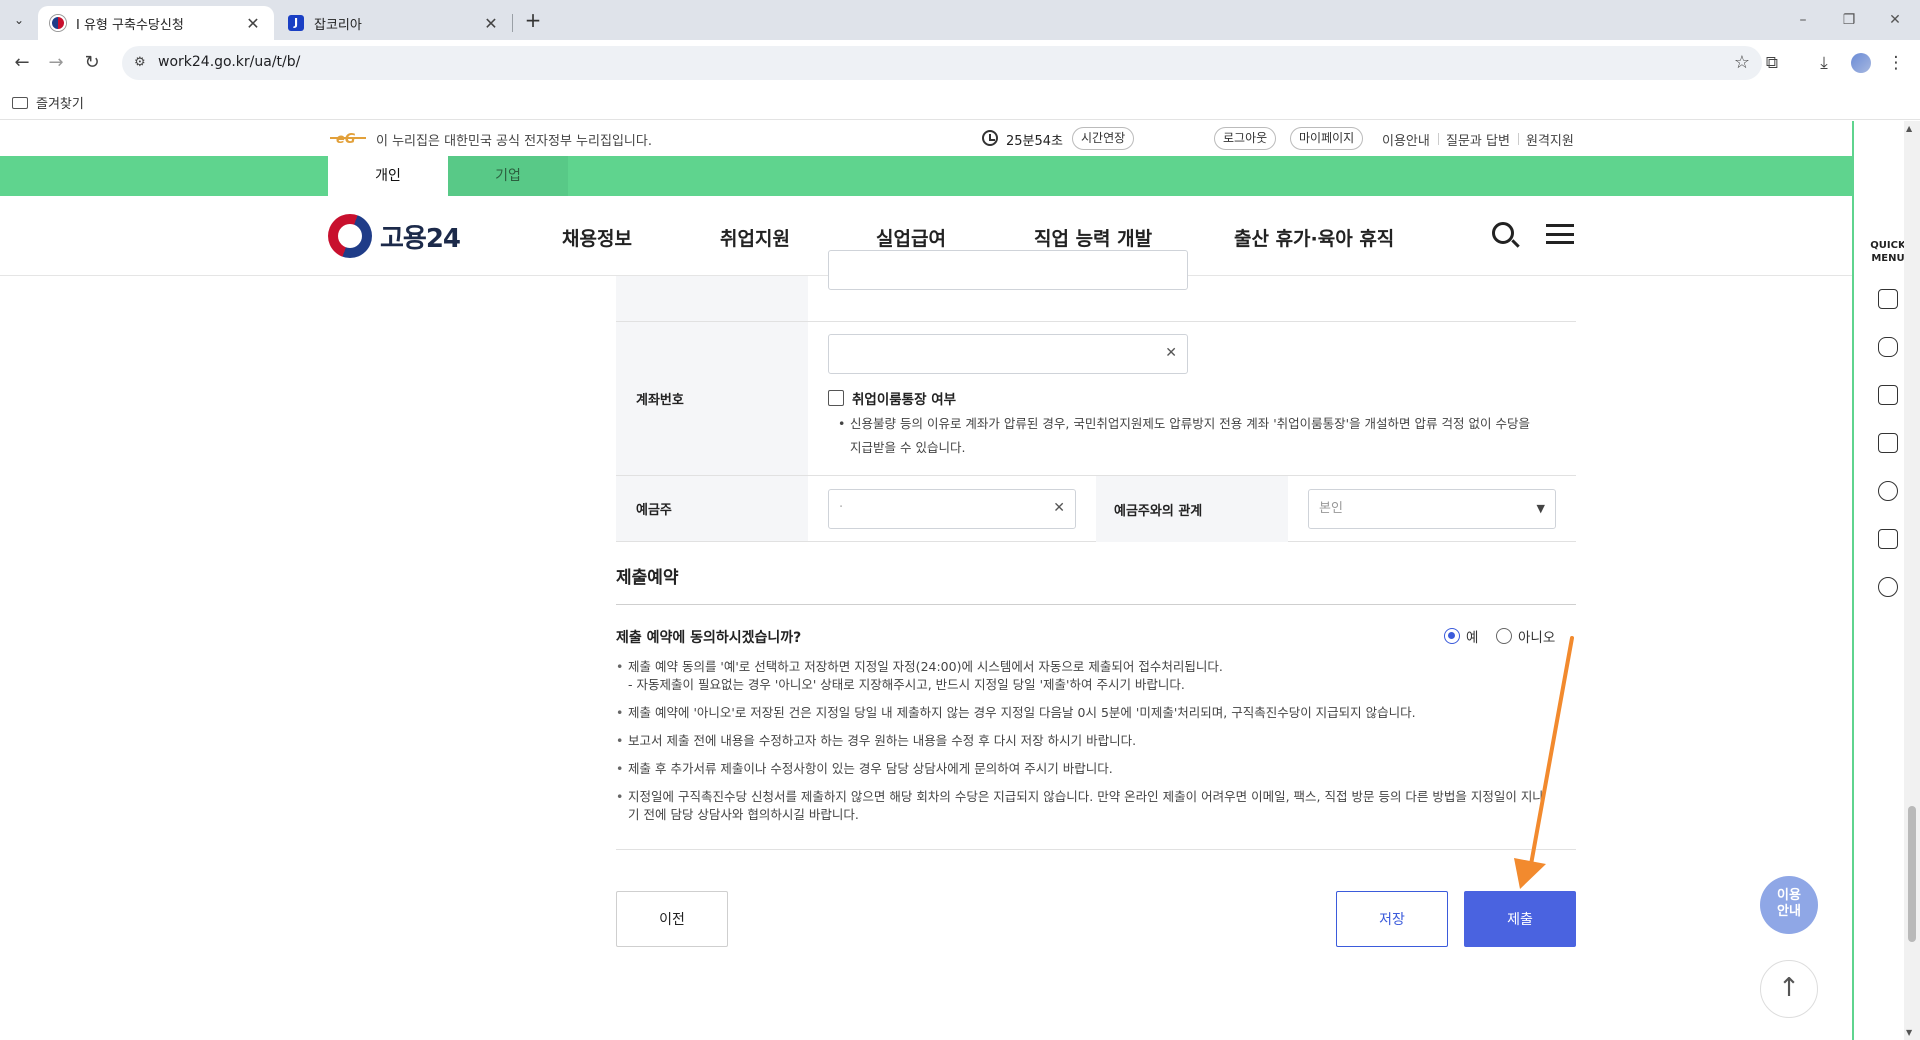 The image size is (1920, 1040). What do you see at coordinates (296, 23) in the screenshot?
I see `jobkorea-favicon-icon: J` at bounding box center [296, 23].